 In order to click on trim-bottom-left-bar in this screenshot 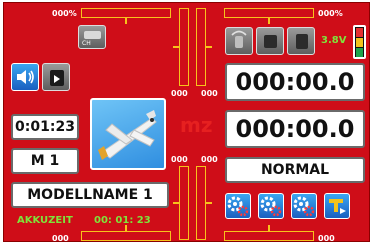, I will do `click(126, 236)`.